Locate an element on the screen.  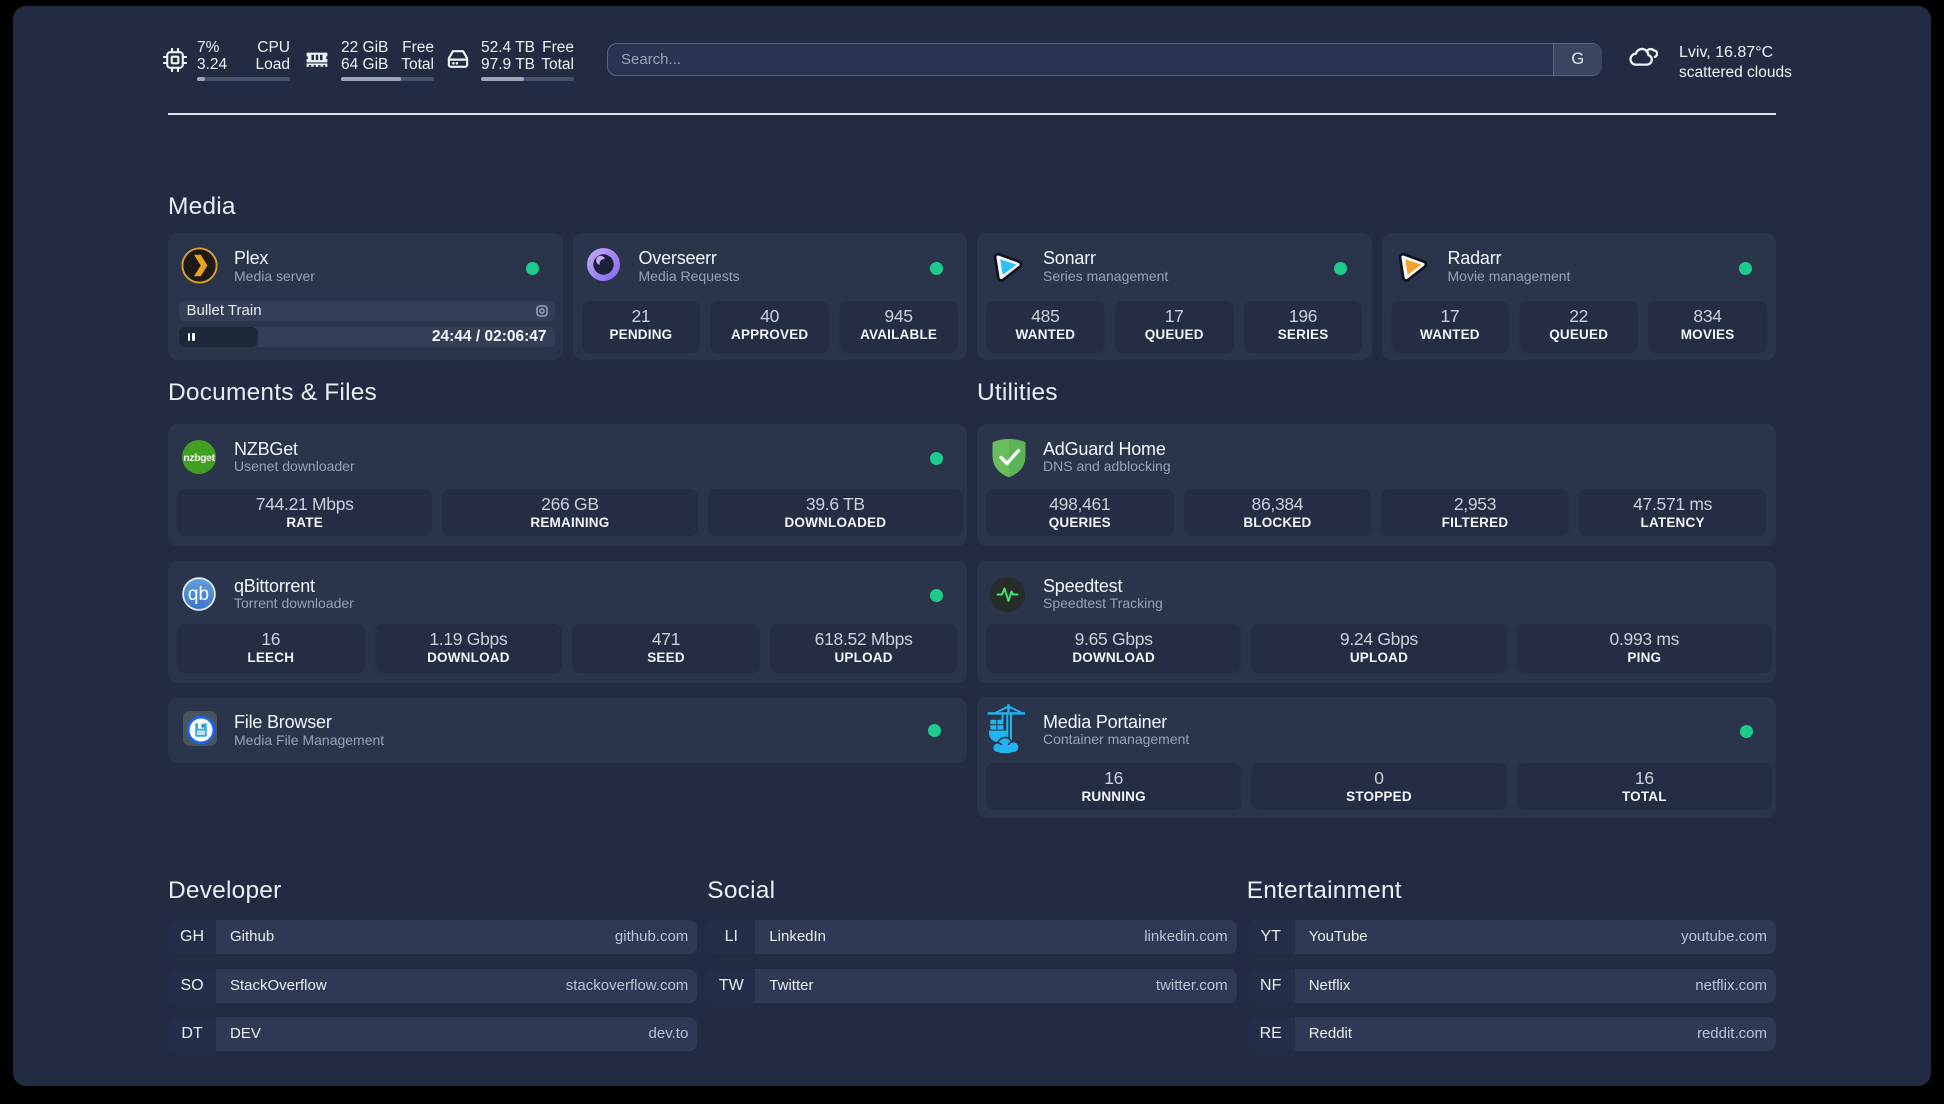
svg-text: nzbget is located at coordinates (199, 458).